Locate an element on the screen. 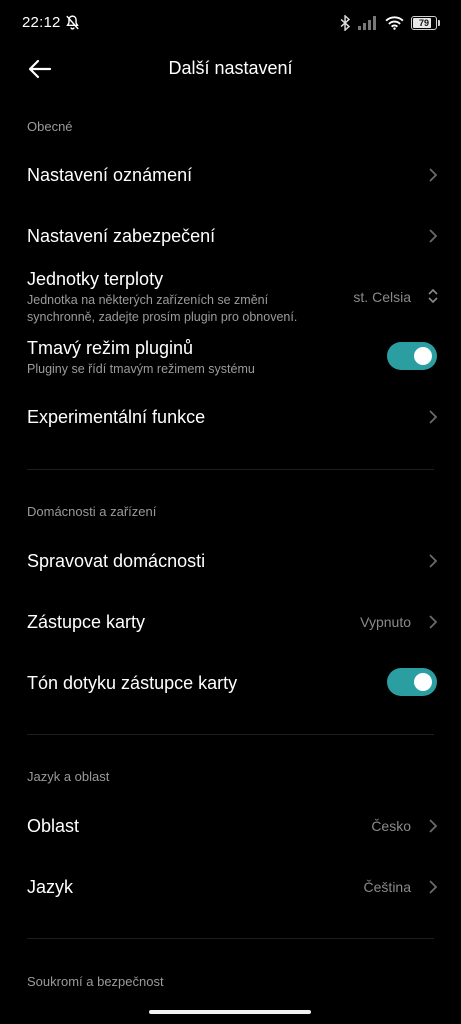 This screenshot has width=461, height=1024. section-title-privacy: Soukromí a bezpečnost is located at coordinates (95, 981).